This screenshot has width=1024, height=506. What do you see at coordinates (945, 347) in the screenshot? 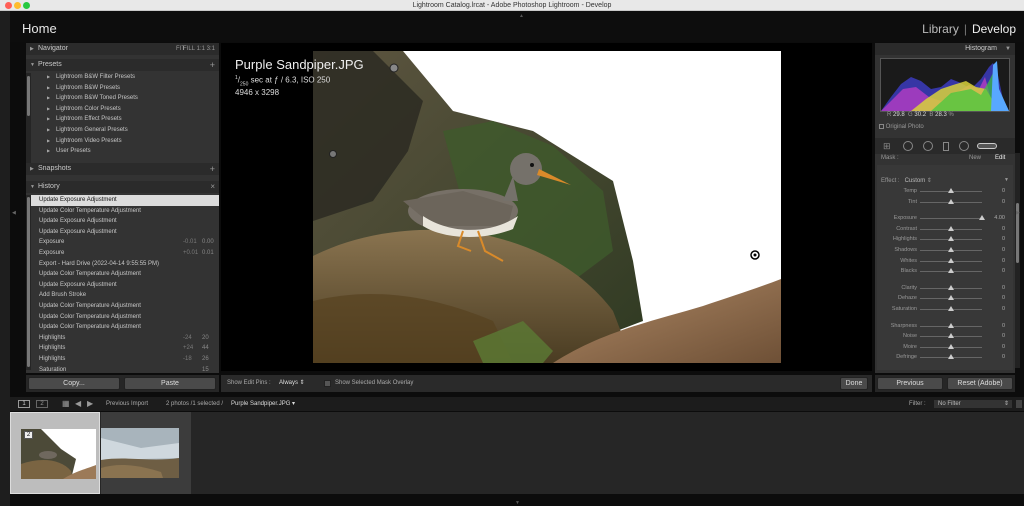
I see `slider-moire: Moire 0` at bounding box center [945, 347].